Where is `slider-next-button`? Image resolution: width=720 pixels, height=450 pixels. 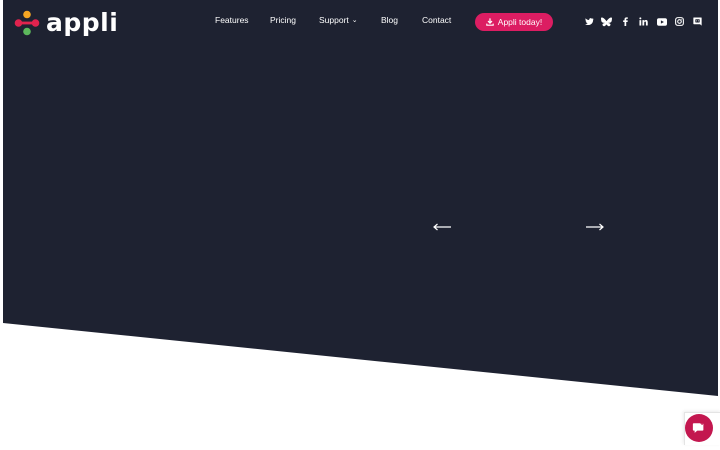
slider-next-button is located at coordinates (595, 227).